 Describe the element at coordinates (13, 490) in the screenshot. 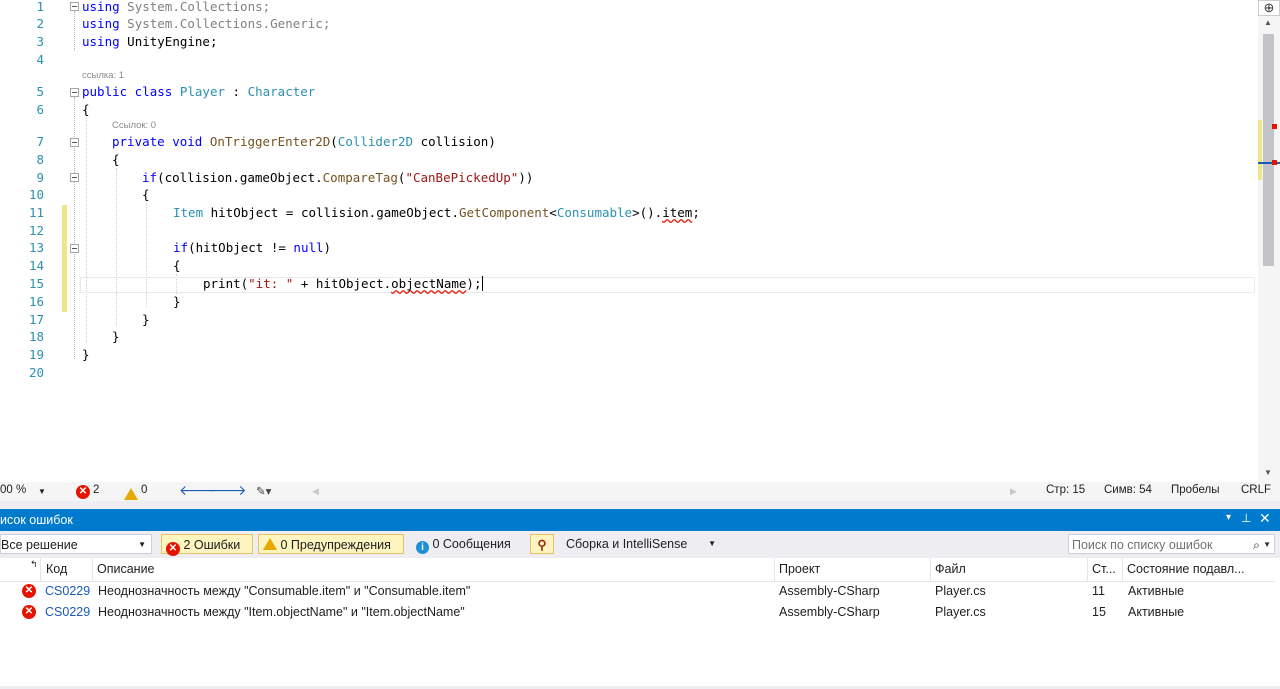

I see `zoom-level: 00 %` at that location.